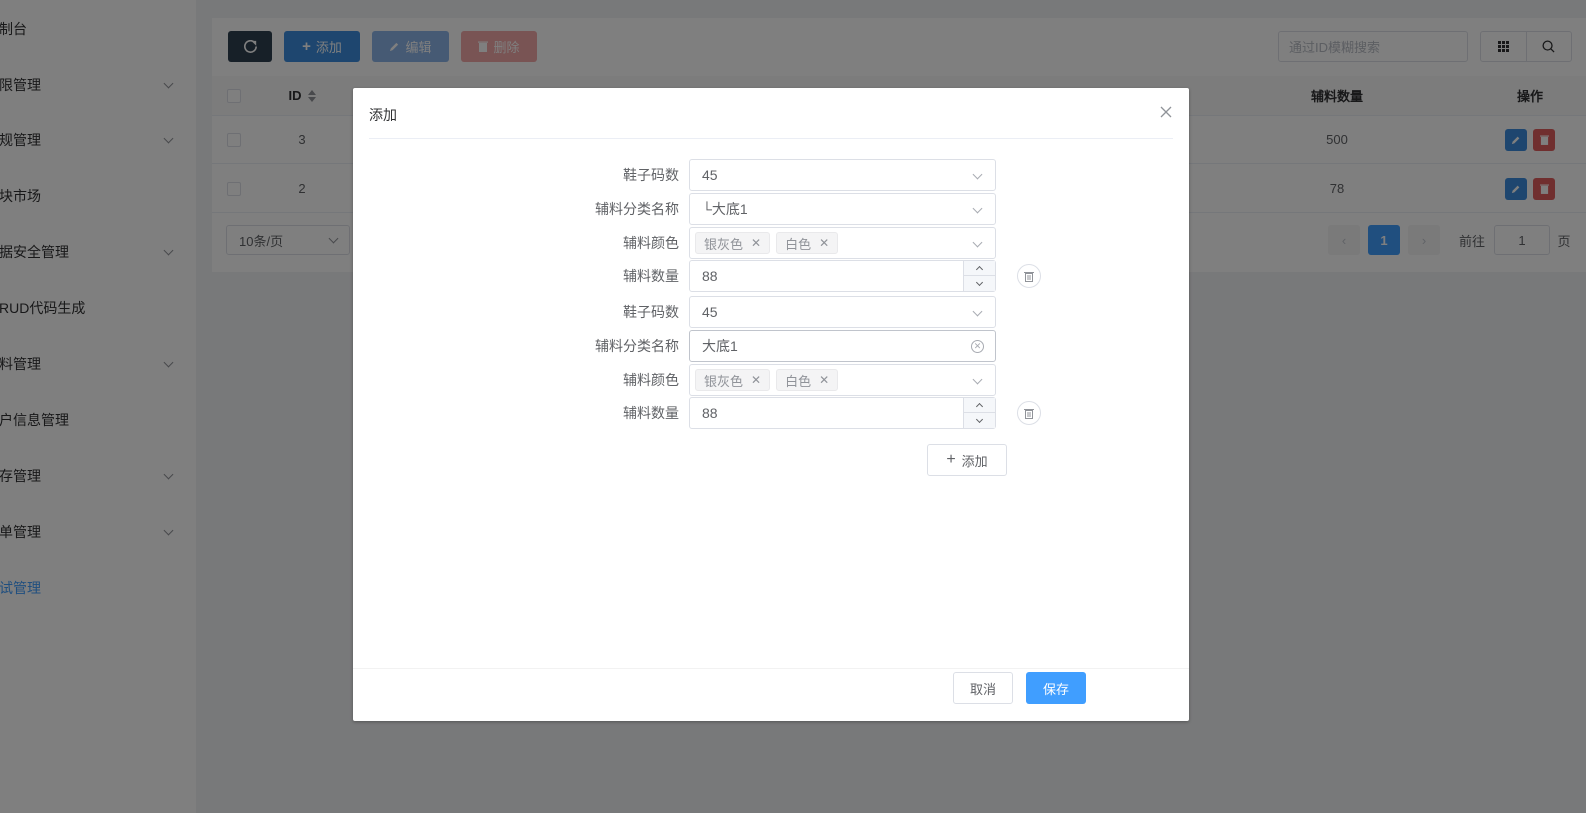 The image size is (1586, 813). I want to click on dialog-divider, so click(771, 138).